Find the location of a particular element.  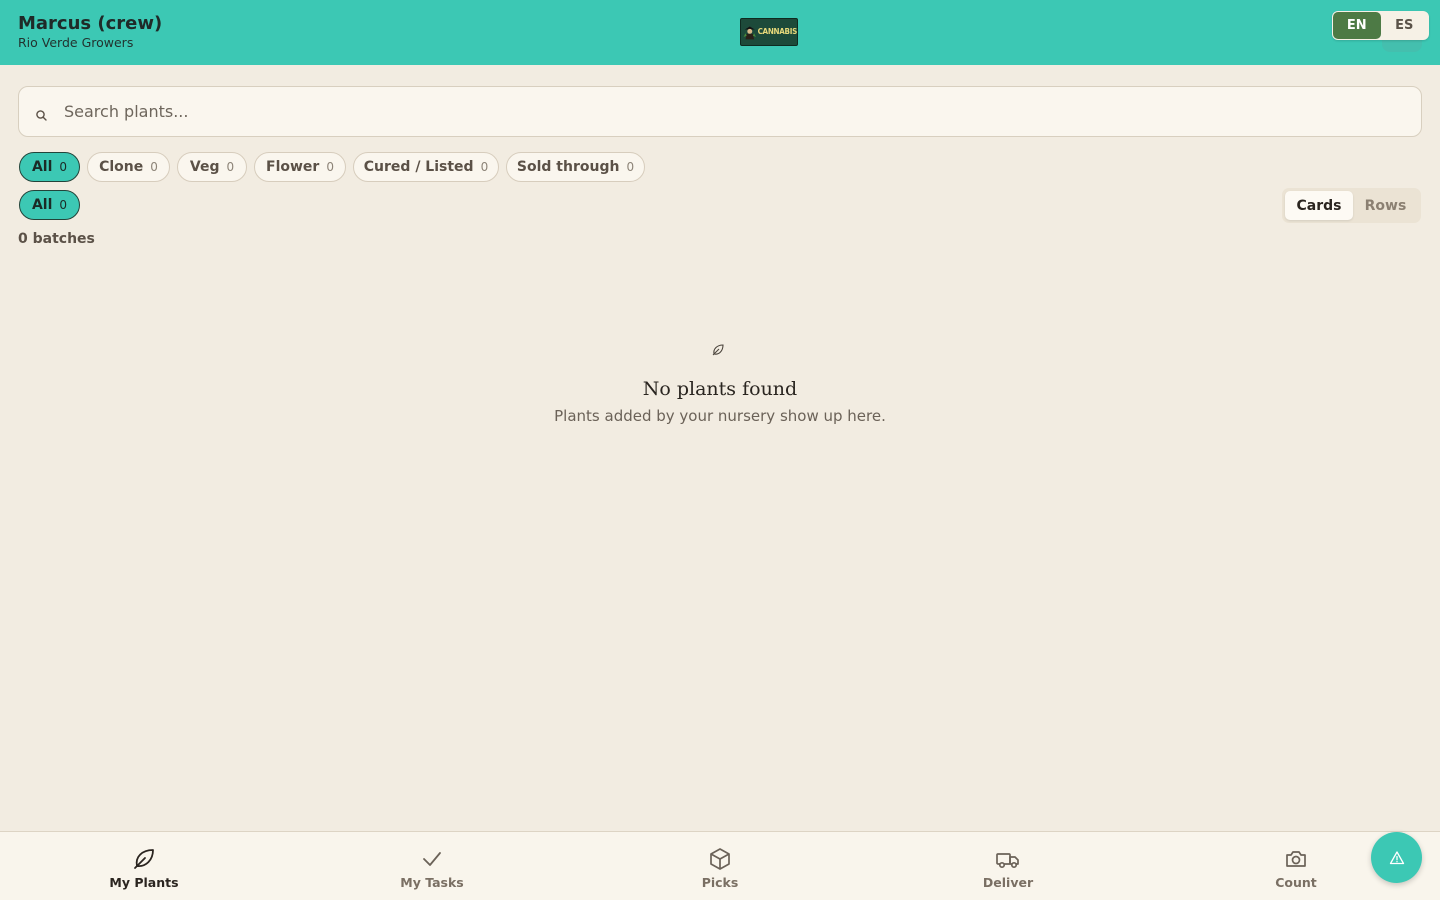

alert-triangle-icon is located at coordinates (1396, 857).